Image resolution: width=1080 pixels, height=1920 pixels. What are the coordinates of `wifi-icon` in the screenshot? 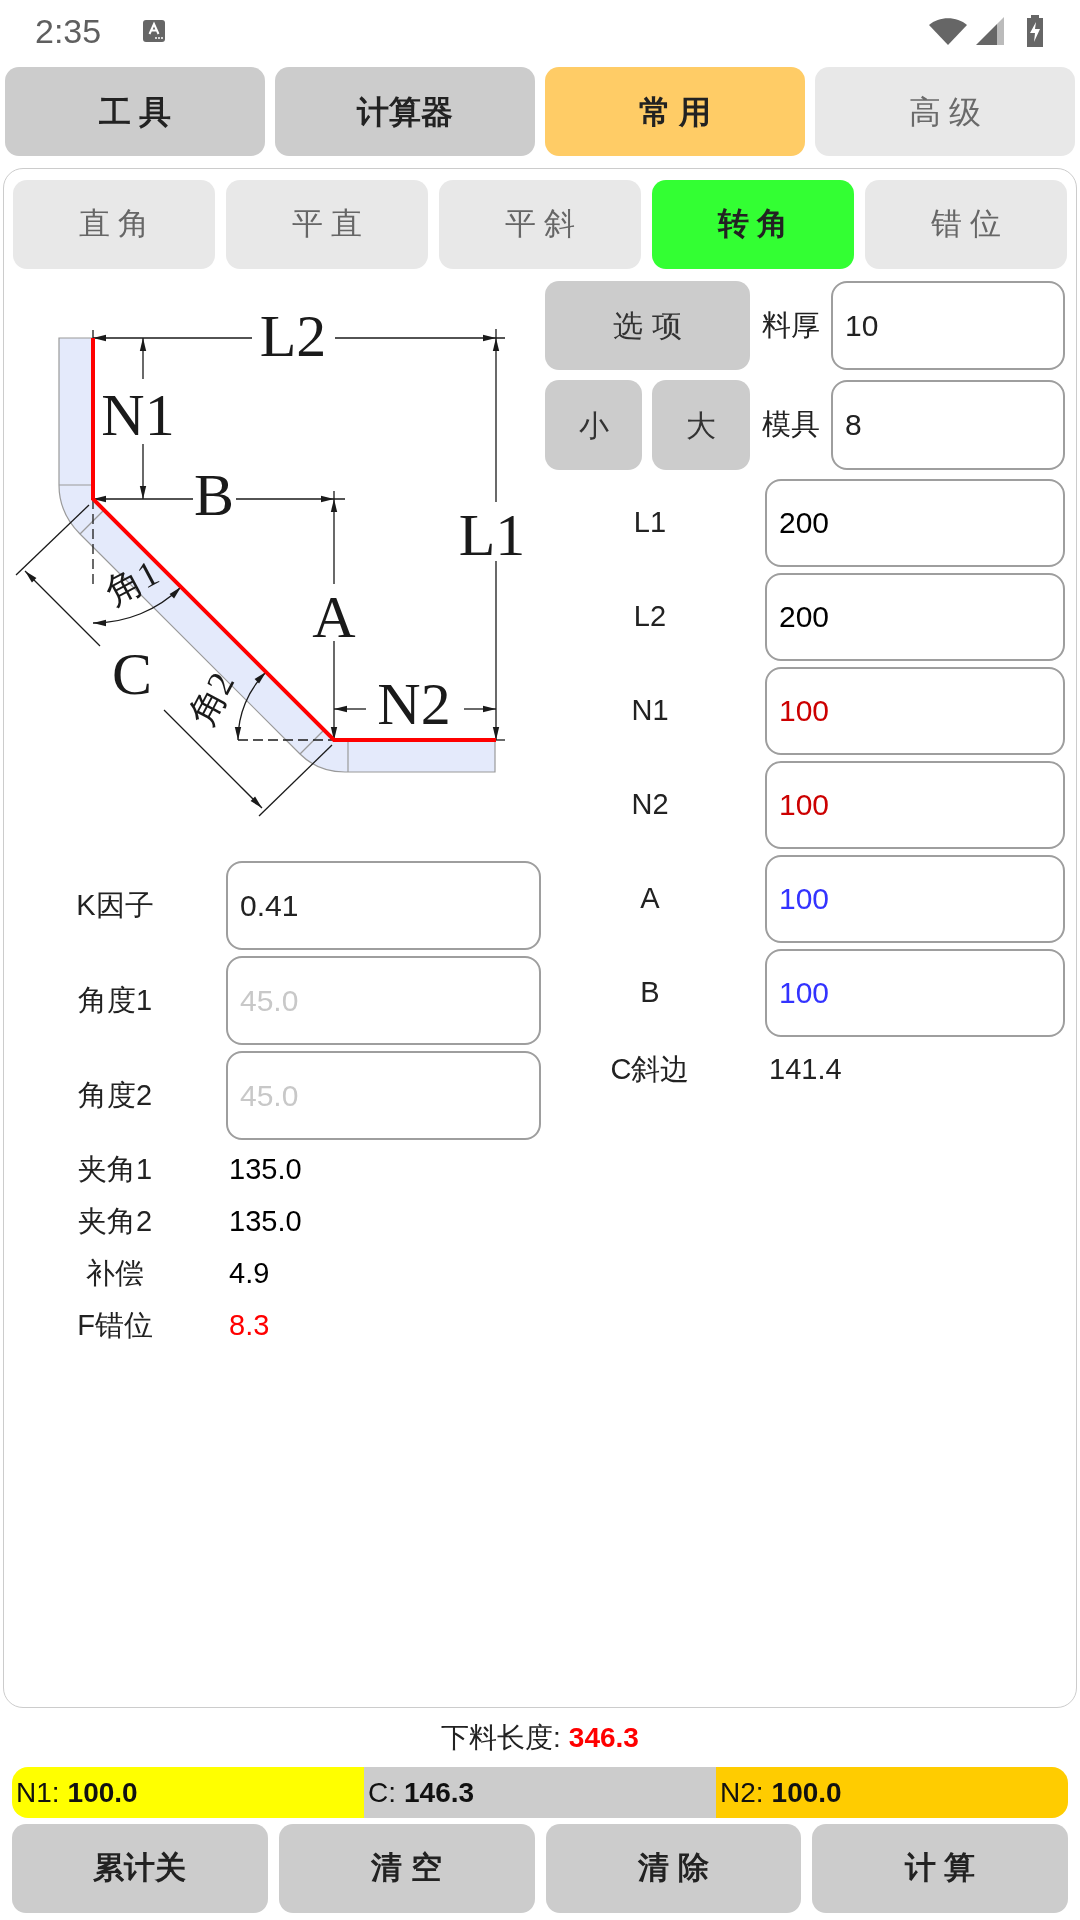 It's located at (948, 30).